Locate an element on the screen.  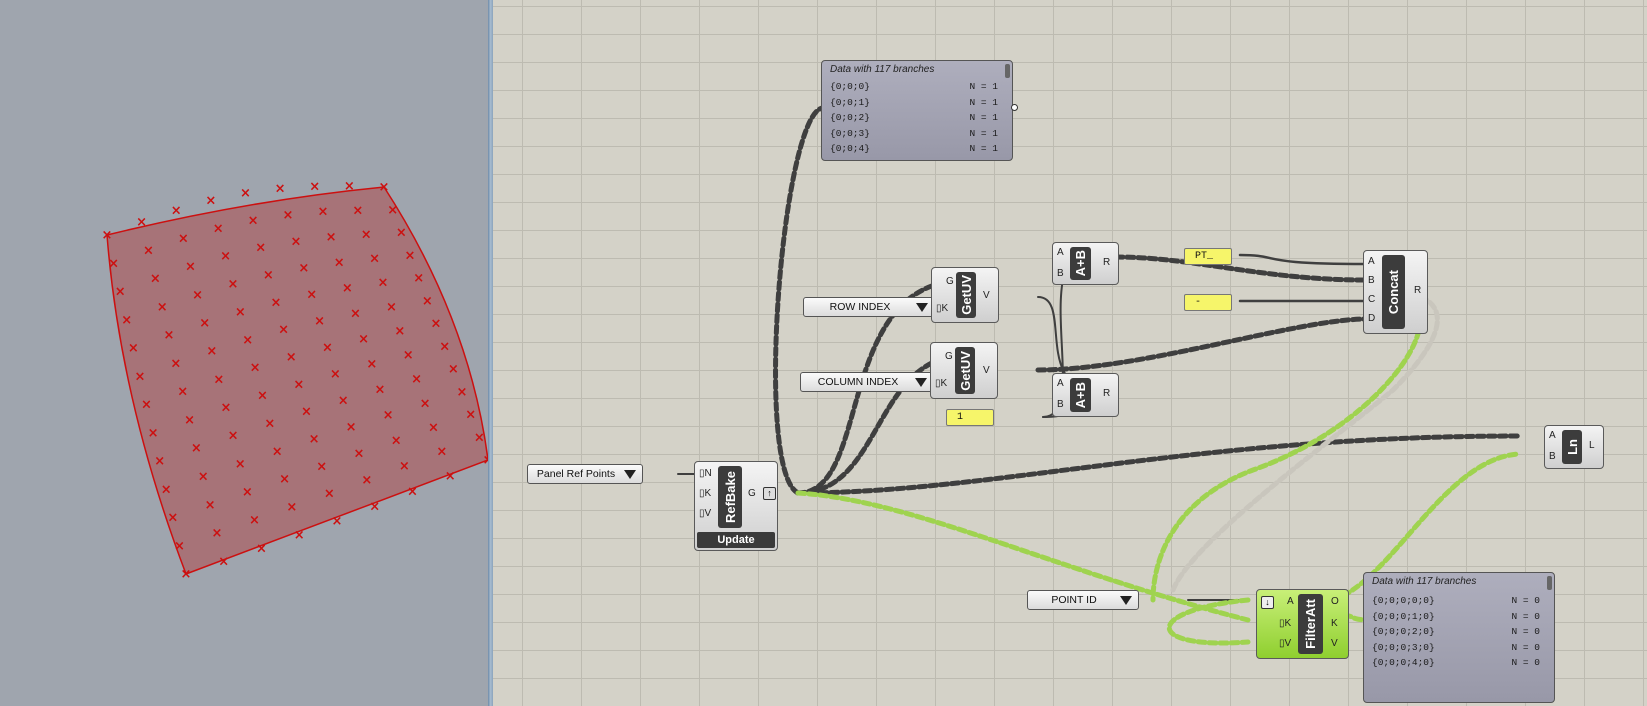
component-line: A B Ln L is located at coordinates (1574, 447).